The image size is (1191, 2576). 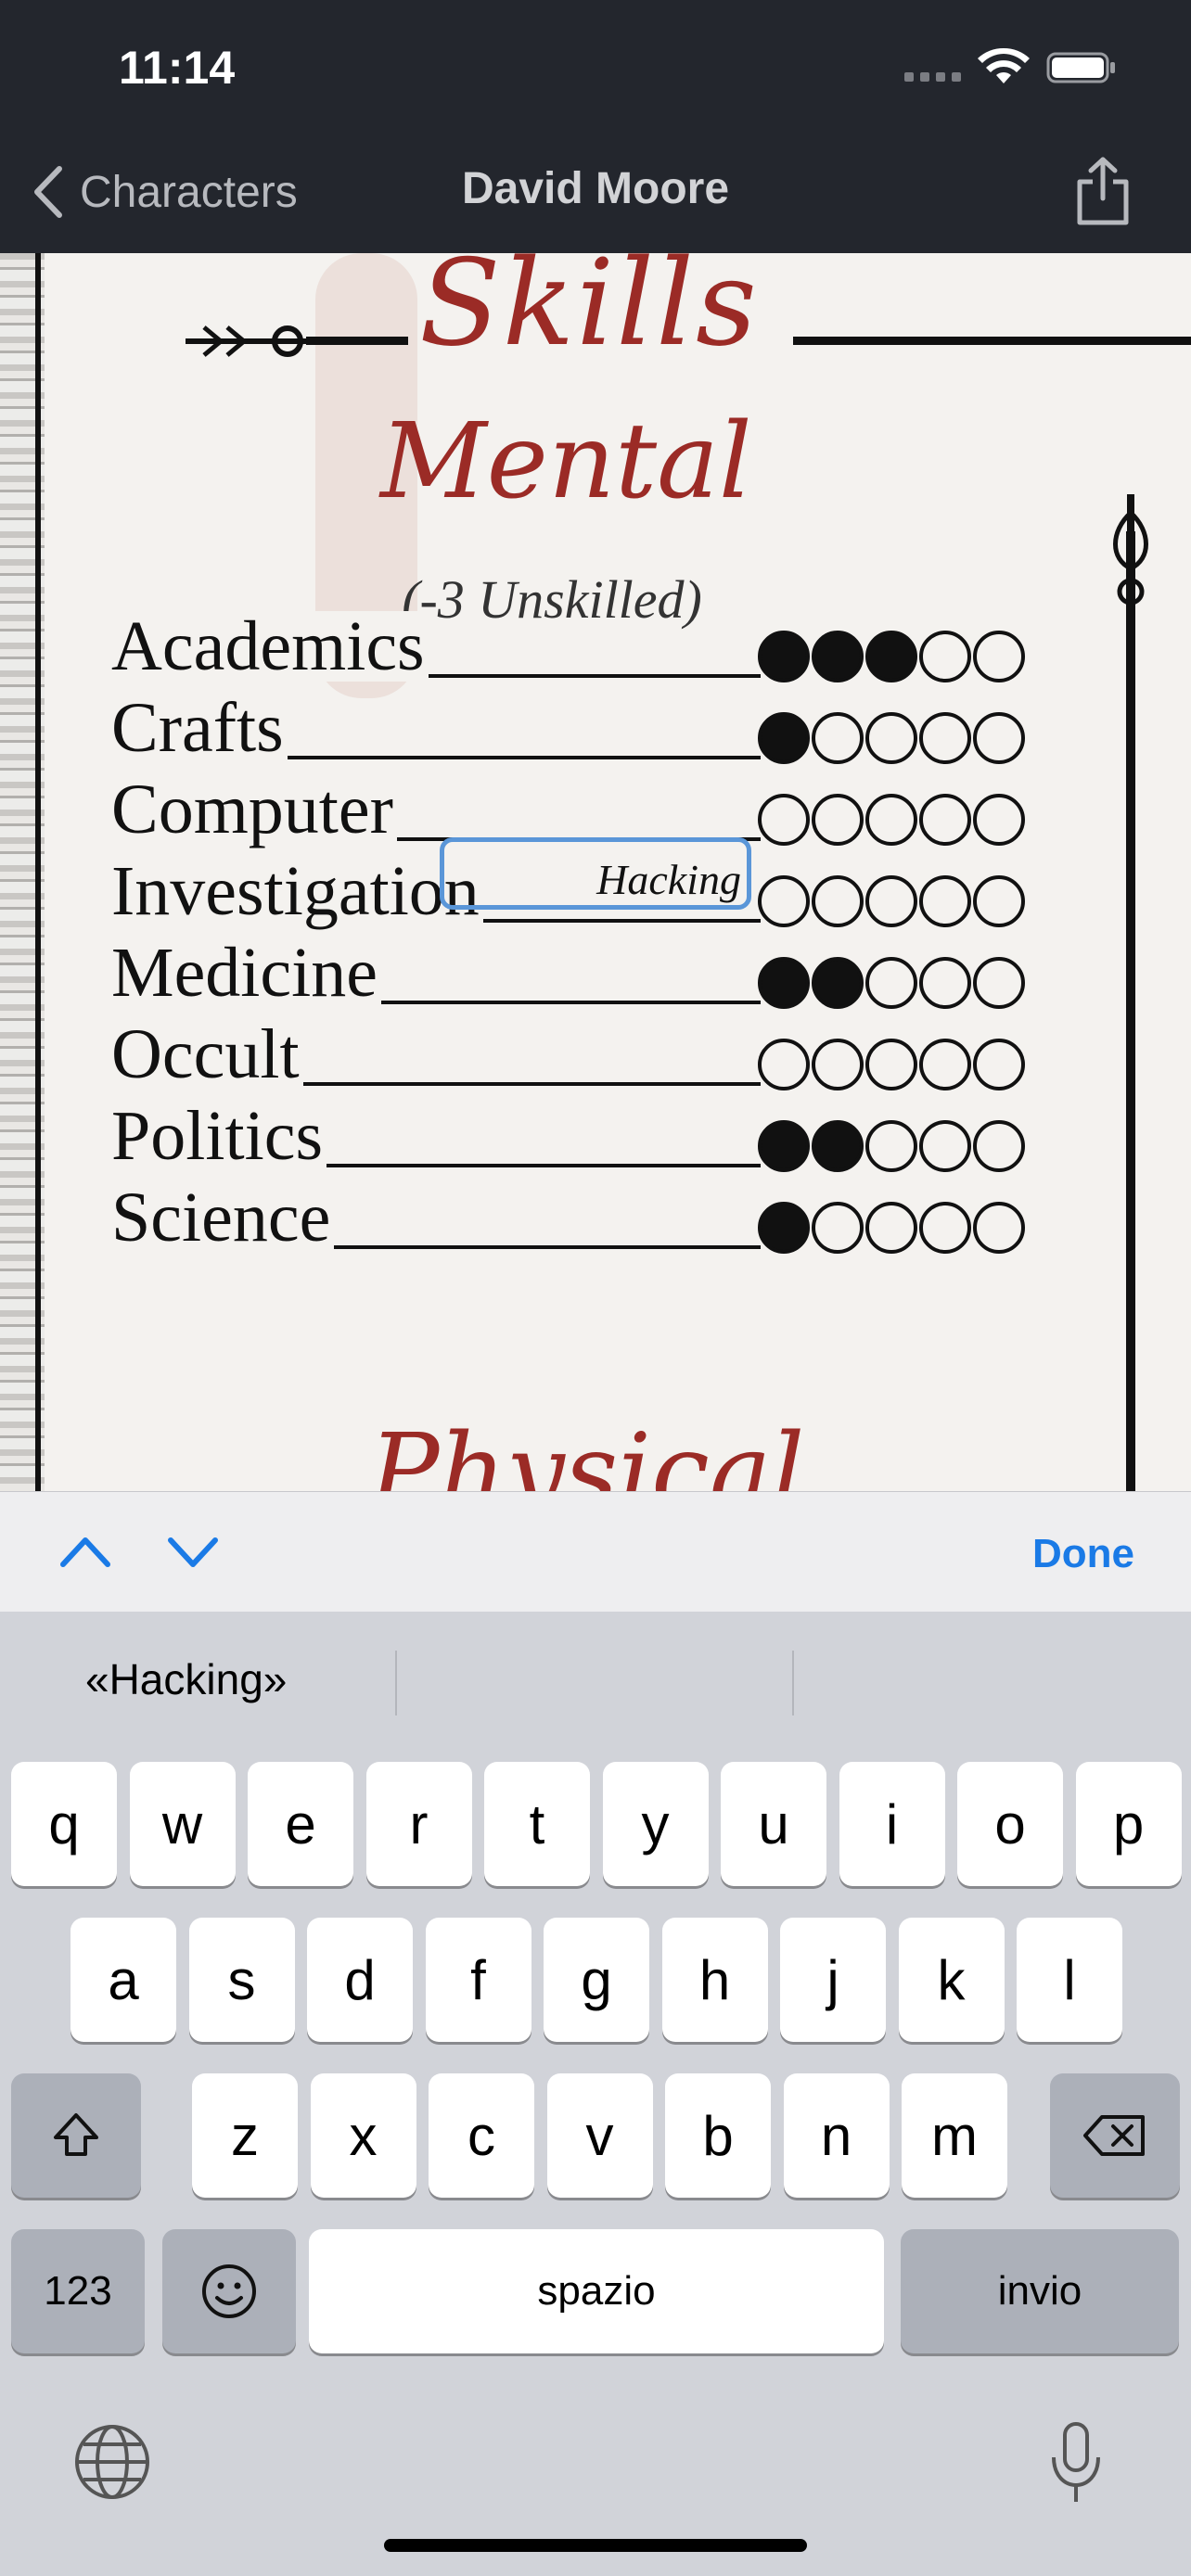 I want to click on key-s: s, so click(x=241, y=1980).